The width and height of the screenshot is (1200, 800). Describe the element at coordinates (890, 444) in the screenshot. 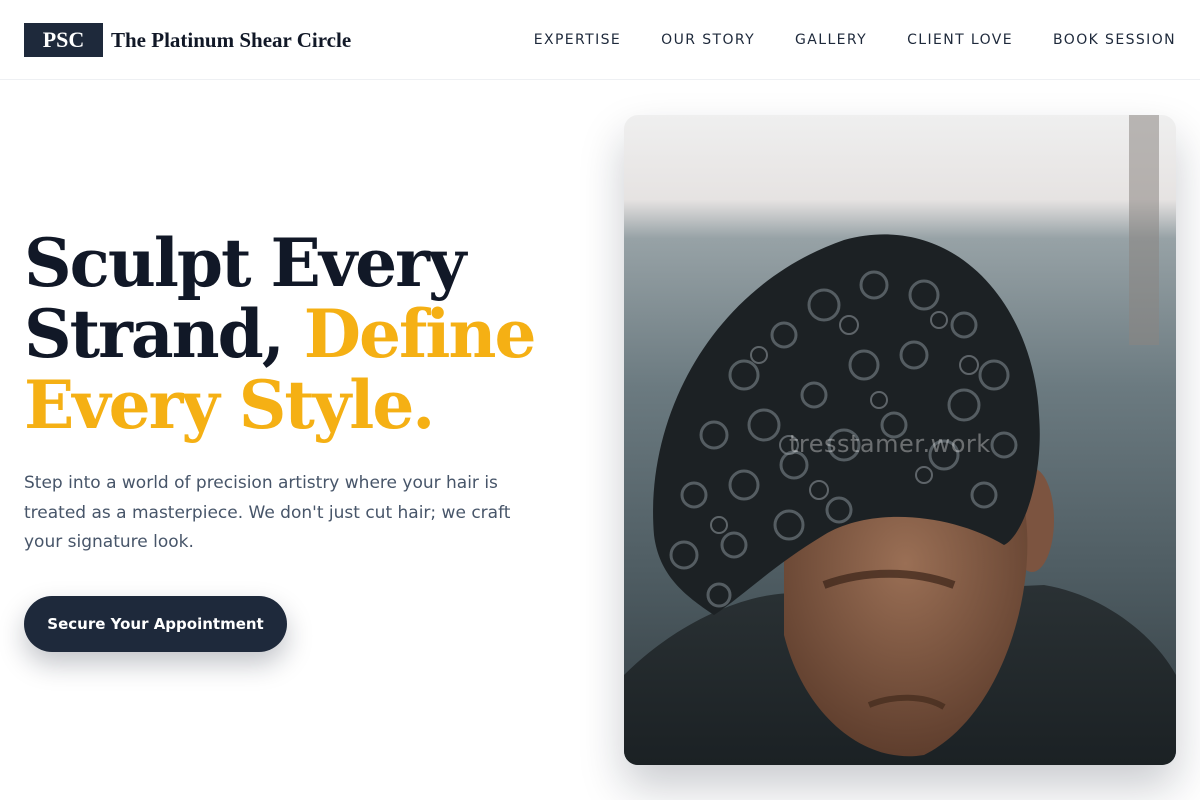

I see `image-watermark: tresstamer.work` at that location.